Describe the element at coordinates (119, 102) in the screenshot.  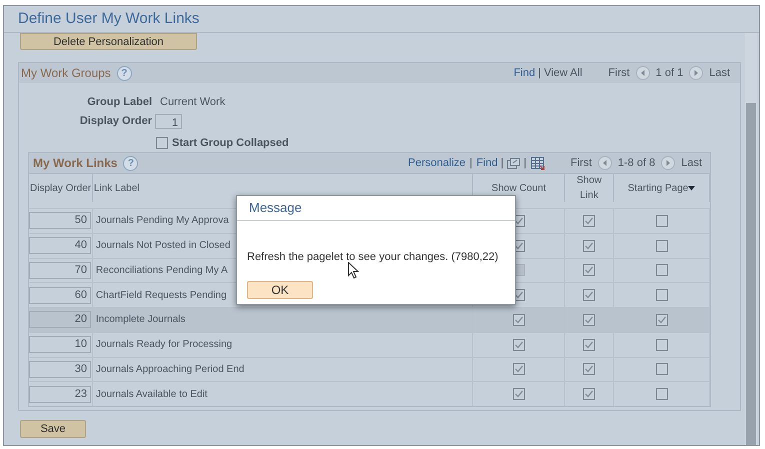
I see `field-label: Group Label` at that location.